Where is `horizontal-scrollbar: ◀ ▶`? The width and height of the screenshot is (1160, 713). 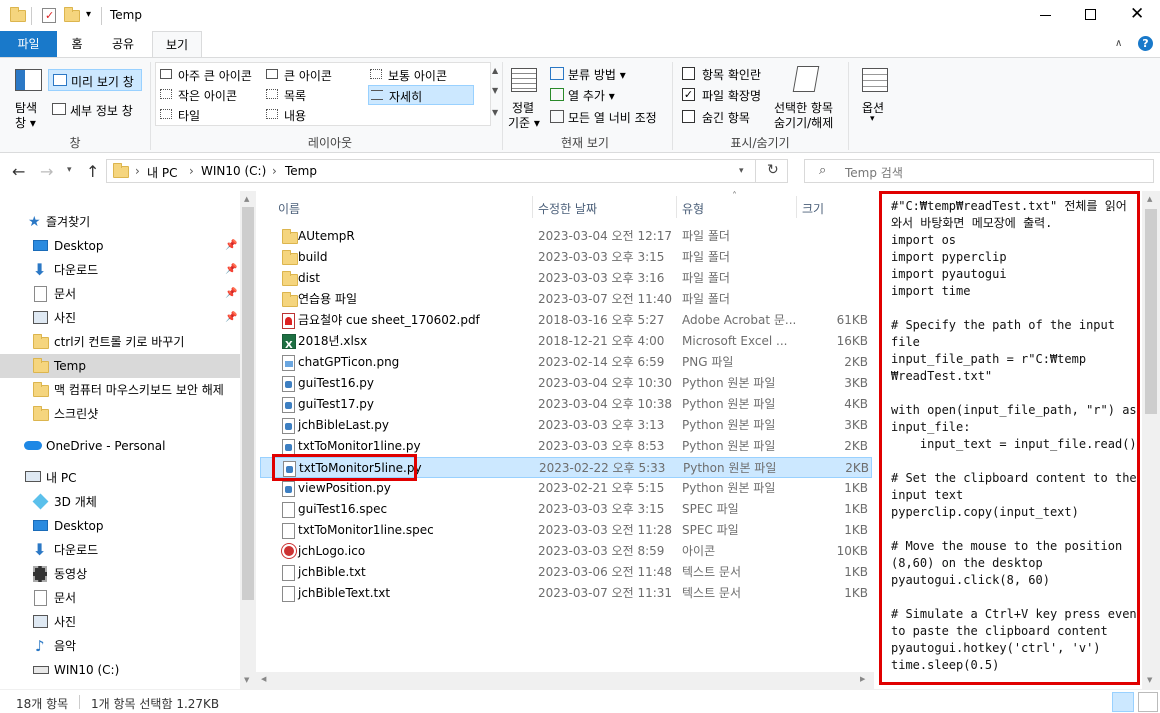 horizontal-scrollbar: ◀ ▶ is located at coordinates (565, 680).